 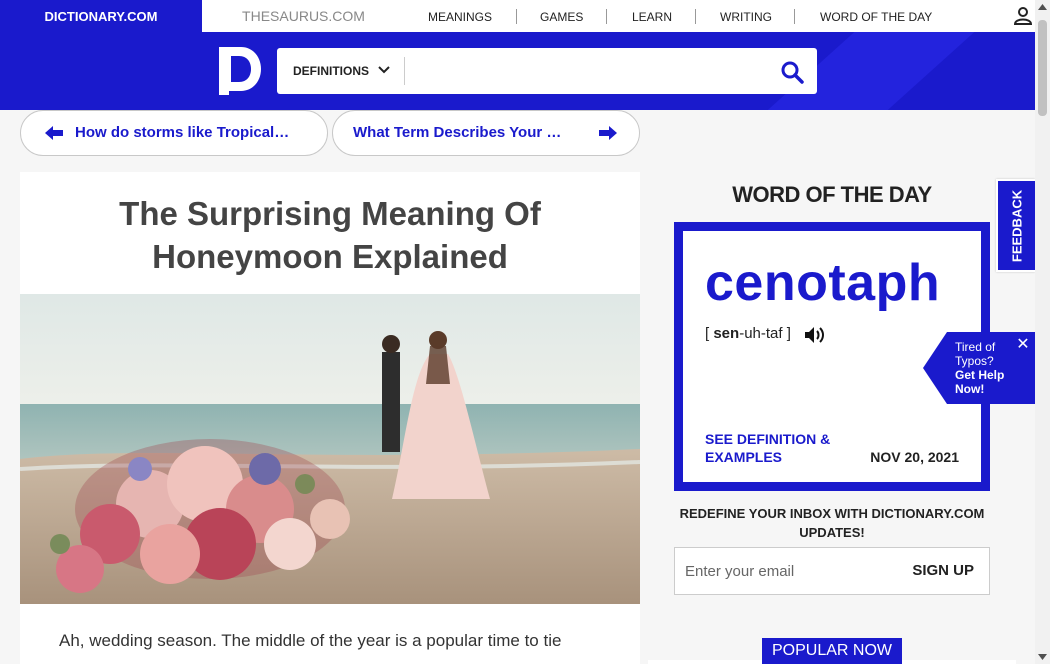 I want to click on dictionary-tab: DICTIONARY.COM, so click(x=101, y=16).